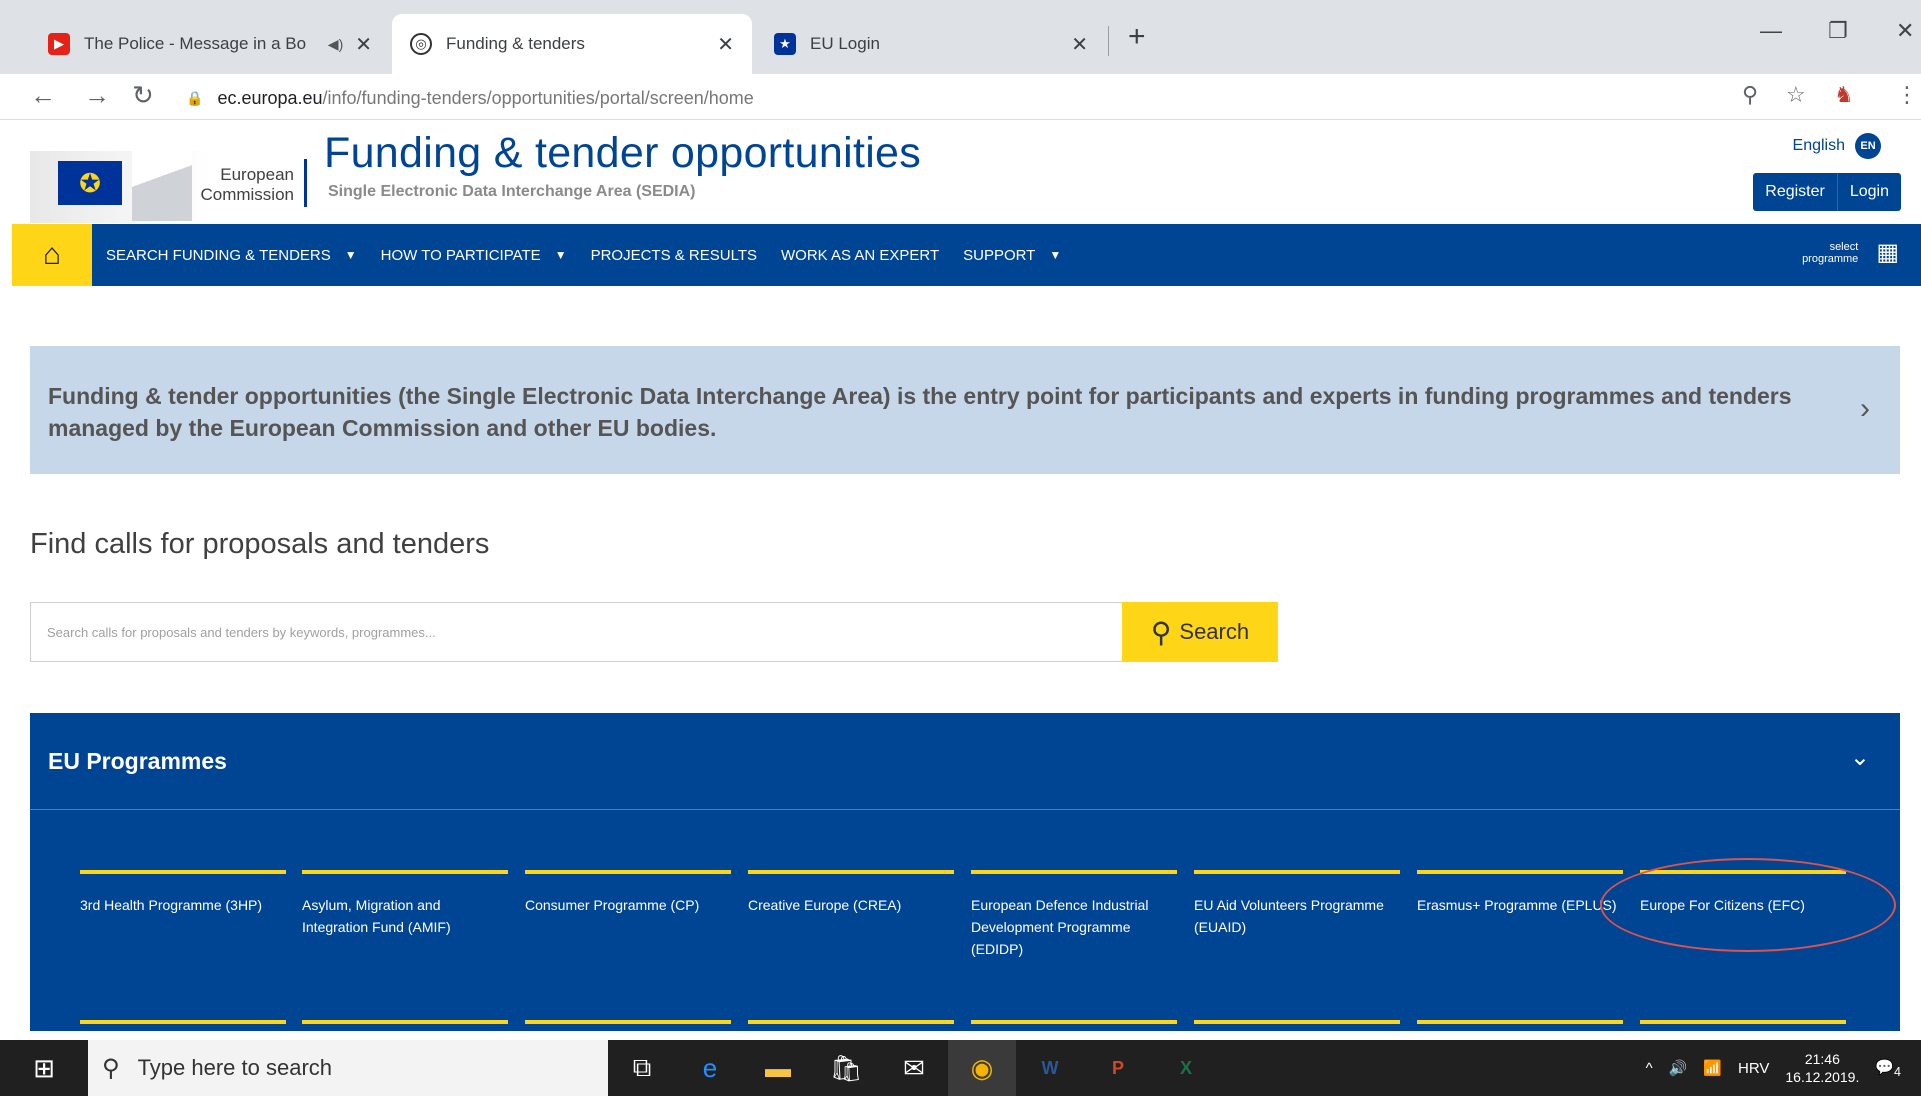 The image size is (1921, 1096). Describe the element at coordinates (1186, 1068) in the screenshot. I see `excel-icon: X` at that location.